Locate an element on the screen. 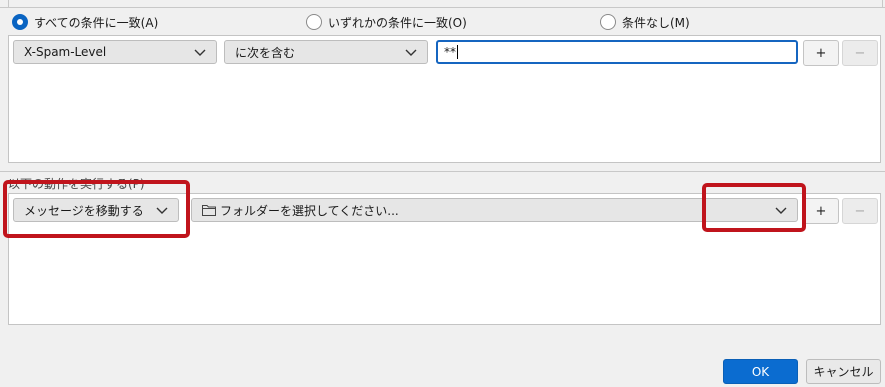 This screenshot has height=387, width=885. cancel-button-label: キャンセル is located at coordinates (843, 372).